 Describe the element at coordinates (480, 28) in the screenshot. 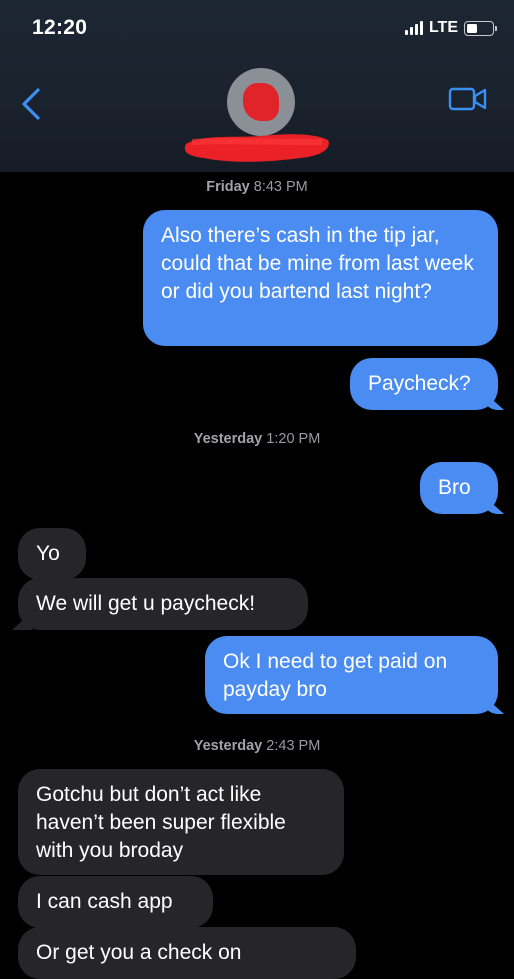

I see `battery-icon` at that location.